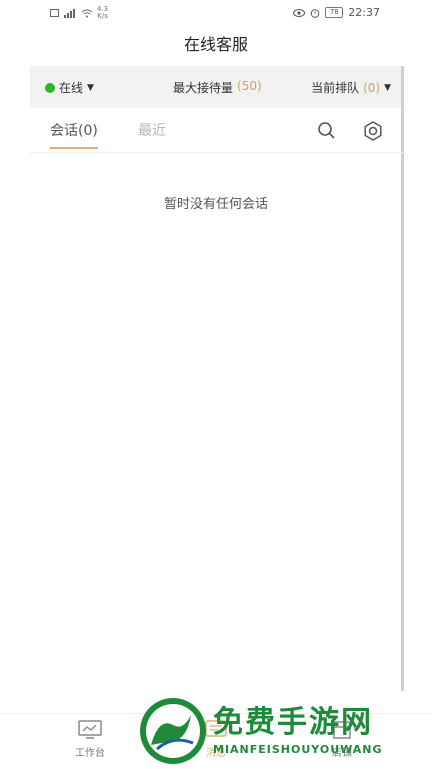 This screenshot has width=432, height=769. I want to click on net-speed-unit: K/s, so click(102, 16).